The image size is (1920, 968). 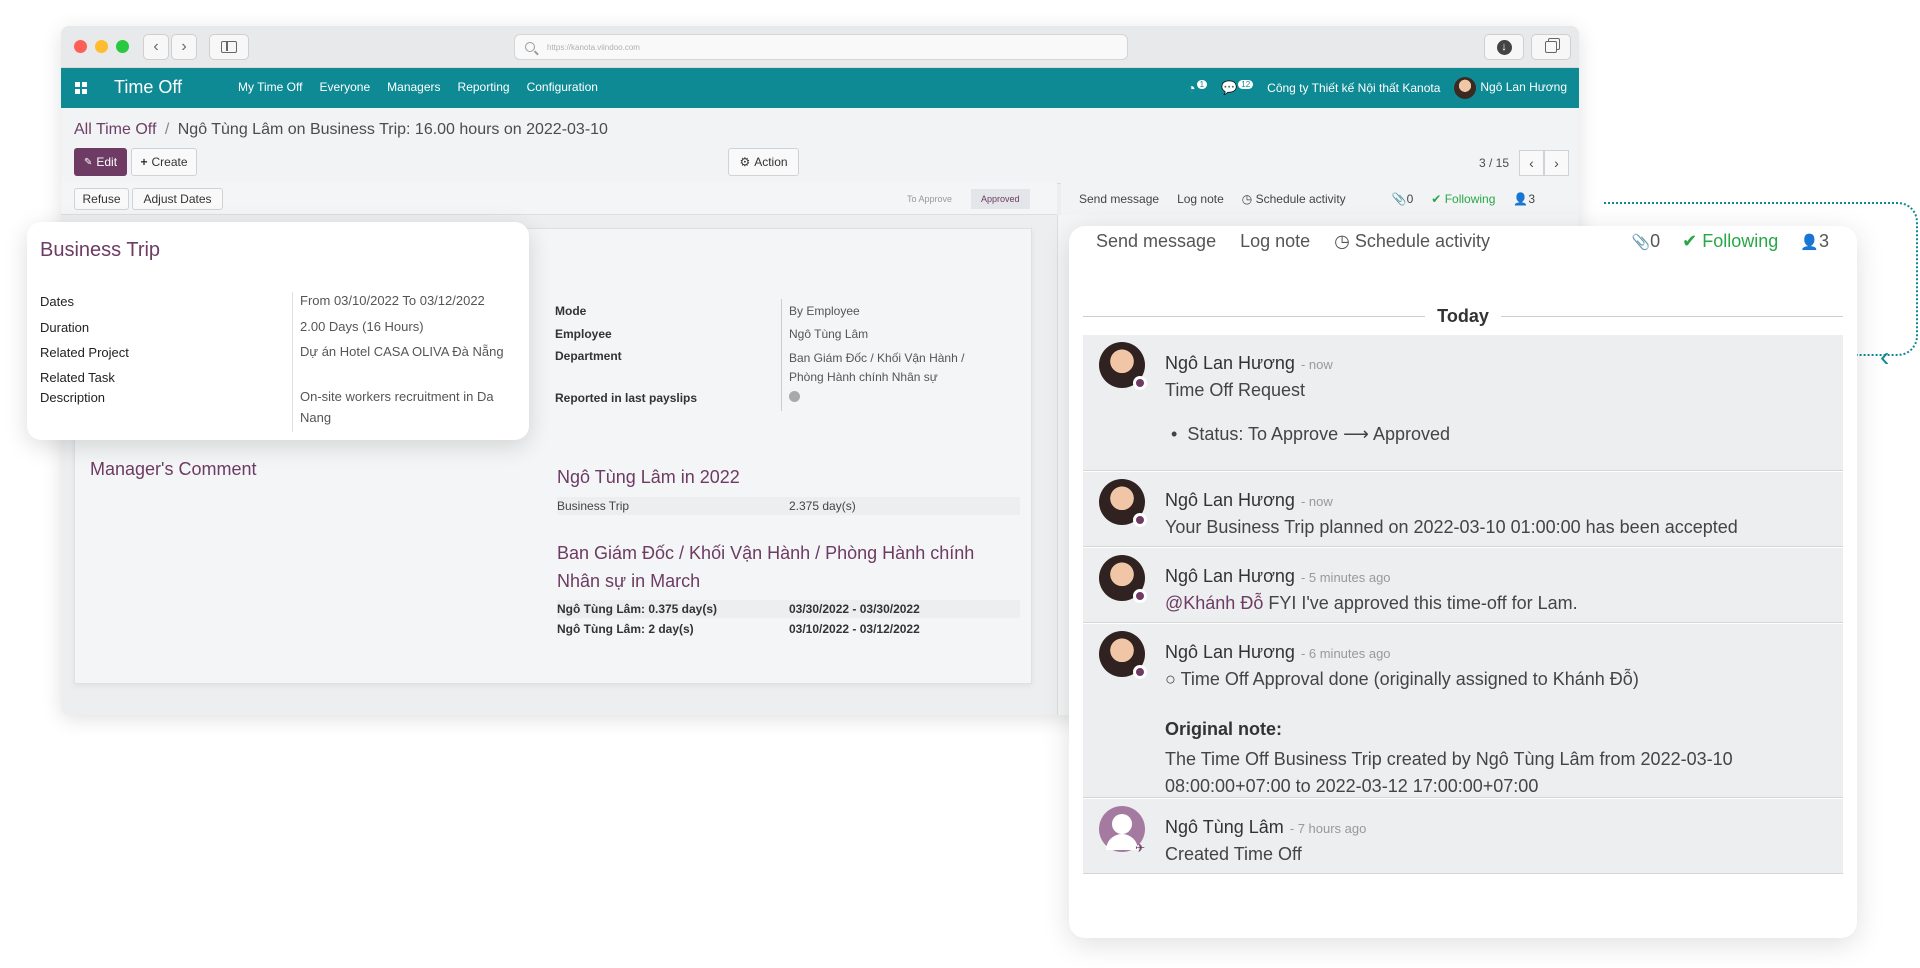 What do you see at coordinates (1000, 199) in the screenshot?
I see `stage-approved: Approved` at bounding box center [1000, 199].